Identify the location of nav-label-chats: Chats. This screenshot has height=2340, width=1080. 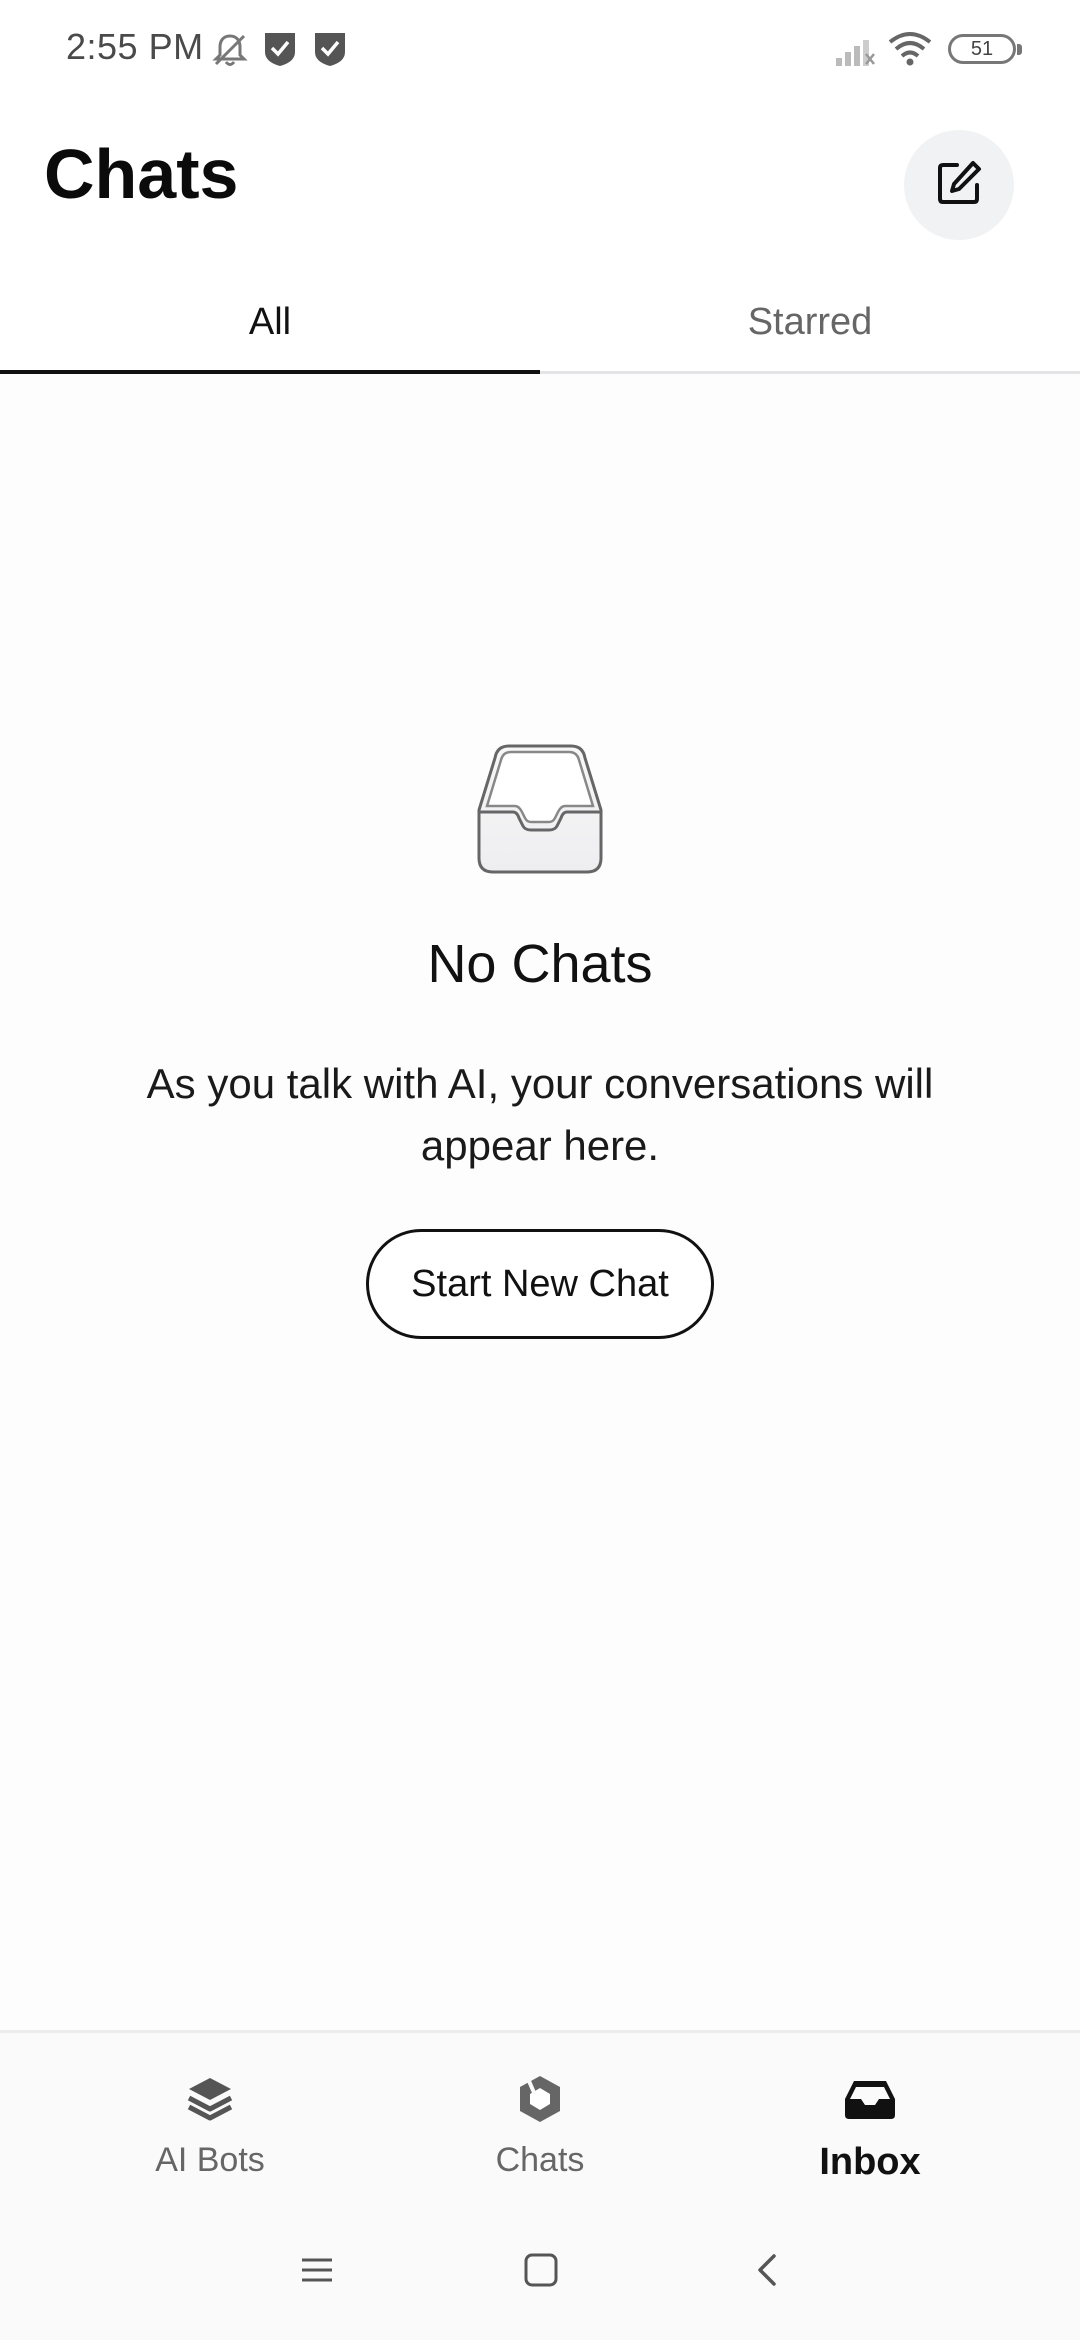
(540, 2160).